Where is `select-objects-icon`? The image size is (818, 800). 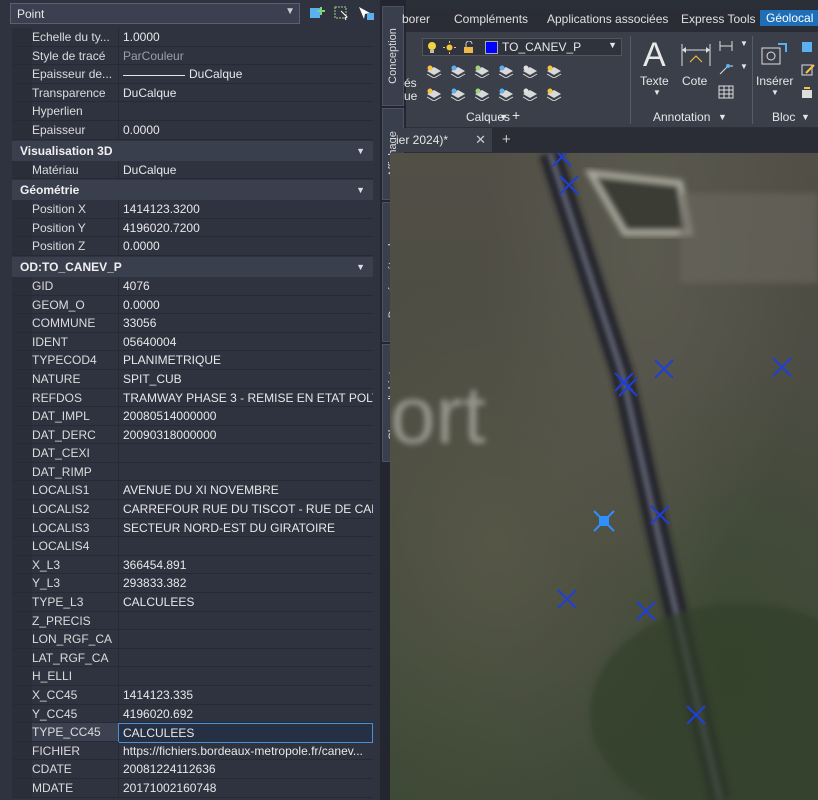
select-objects-icon is located at coordinates (342, 13).